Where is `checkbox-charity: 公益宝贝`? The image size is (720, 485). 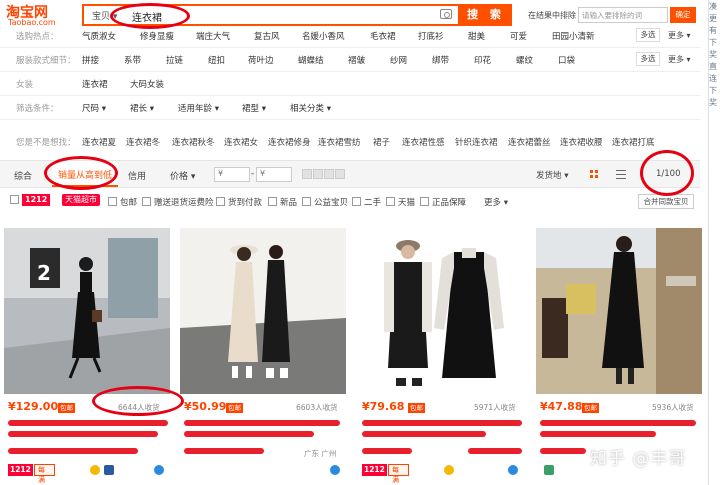
checkbox-charity: 公益宝贝 is located at coordinates (325, 202).